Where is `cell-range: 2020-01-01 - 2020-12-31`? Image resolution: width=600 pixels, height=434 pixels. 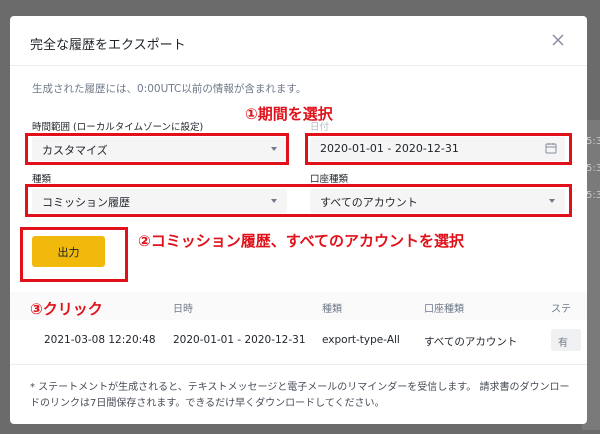
cell-range: 2020-01-01 - 2020-12-31 is located at coordinates (239, 340).